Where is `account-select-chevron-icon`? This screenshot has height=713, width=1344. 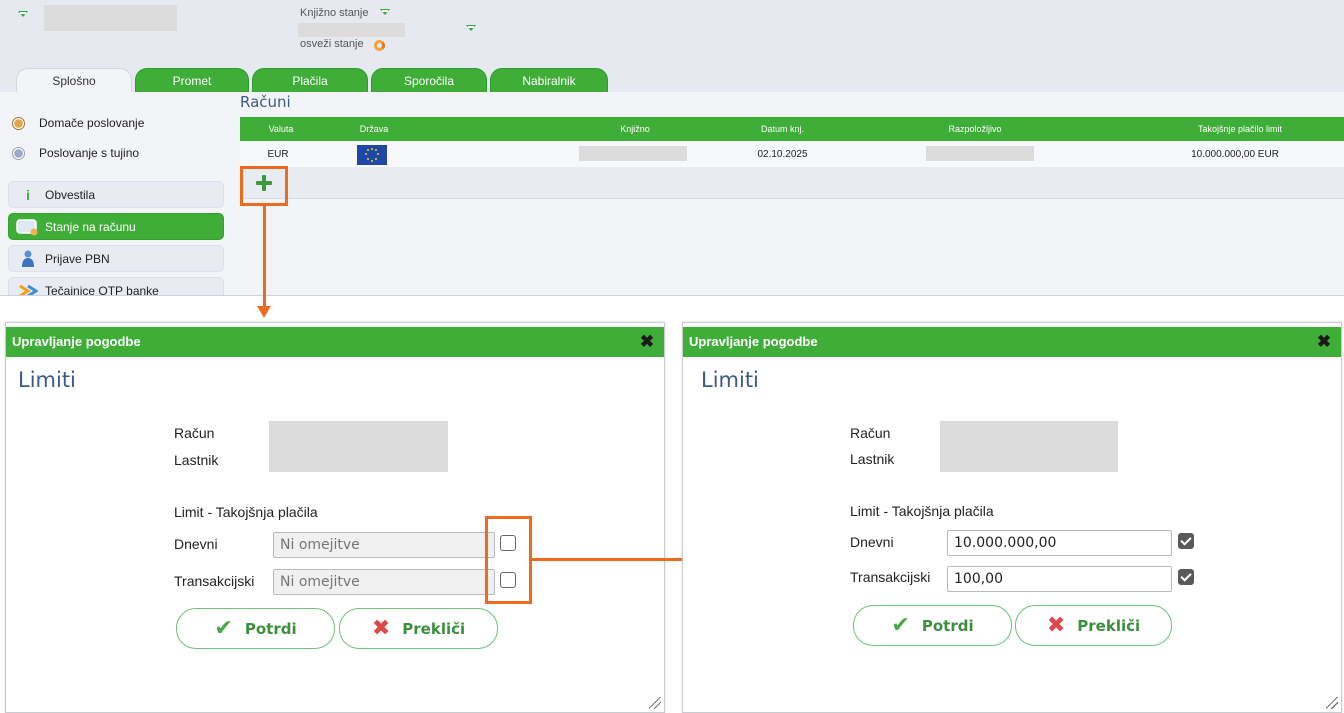
account-select-chevron-icon is located at coordinates (471, 28).